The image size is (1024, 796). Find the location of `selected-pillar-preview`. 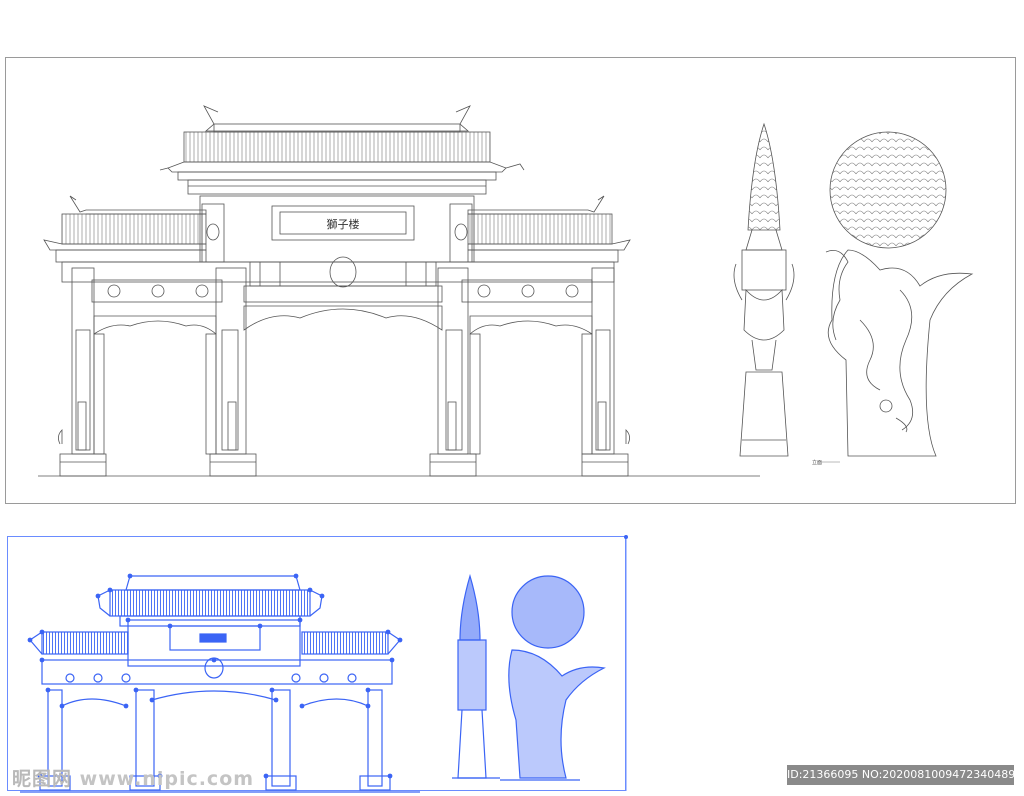

selected-pillar-preview is located at coordinates (476, 676).